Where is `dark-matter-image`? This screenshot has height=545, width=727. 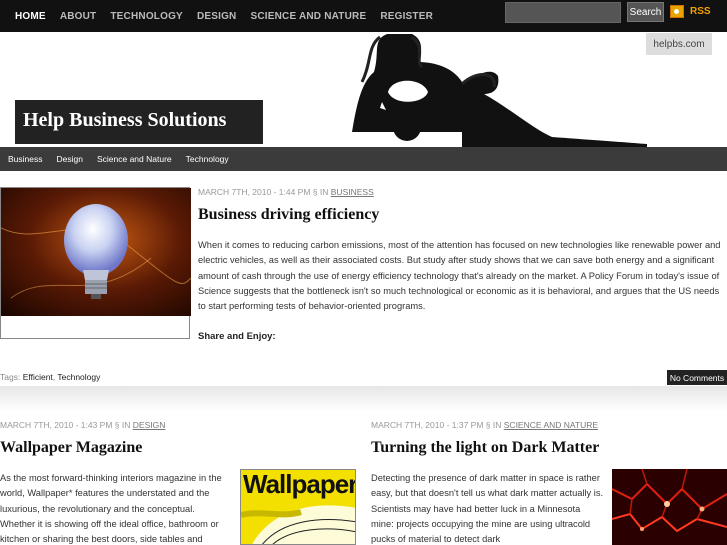 dark-matter-image is located at coordinates (669, 507).